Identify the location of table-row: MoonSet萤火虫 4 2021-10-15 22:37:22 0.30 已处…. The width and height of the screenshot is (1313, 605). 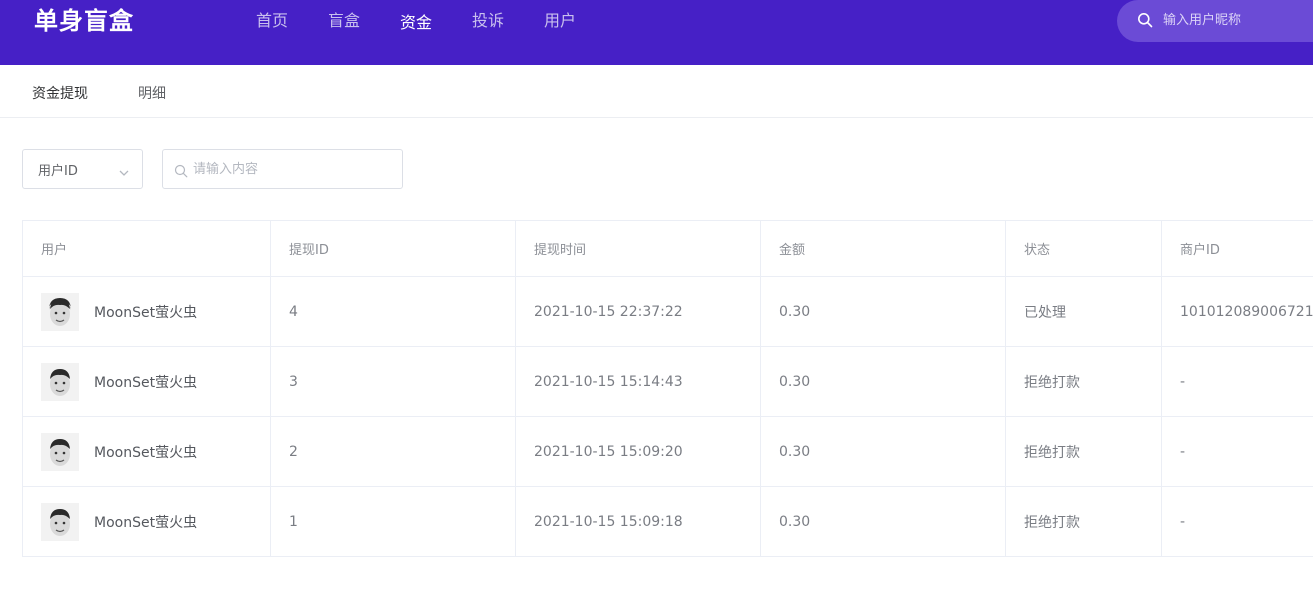
(667, 311).